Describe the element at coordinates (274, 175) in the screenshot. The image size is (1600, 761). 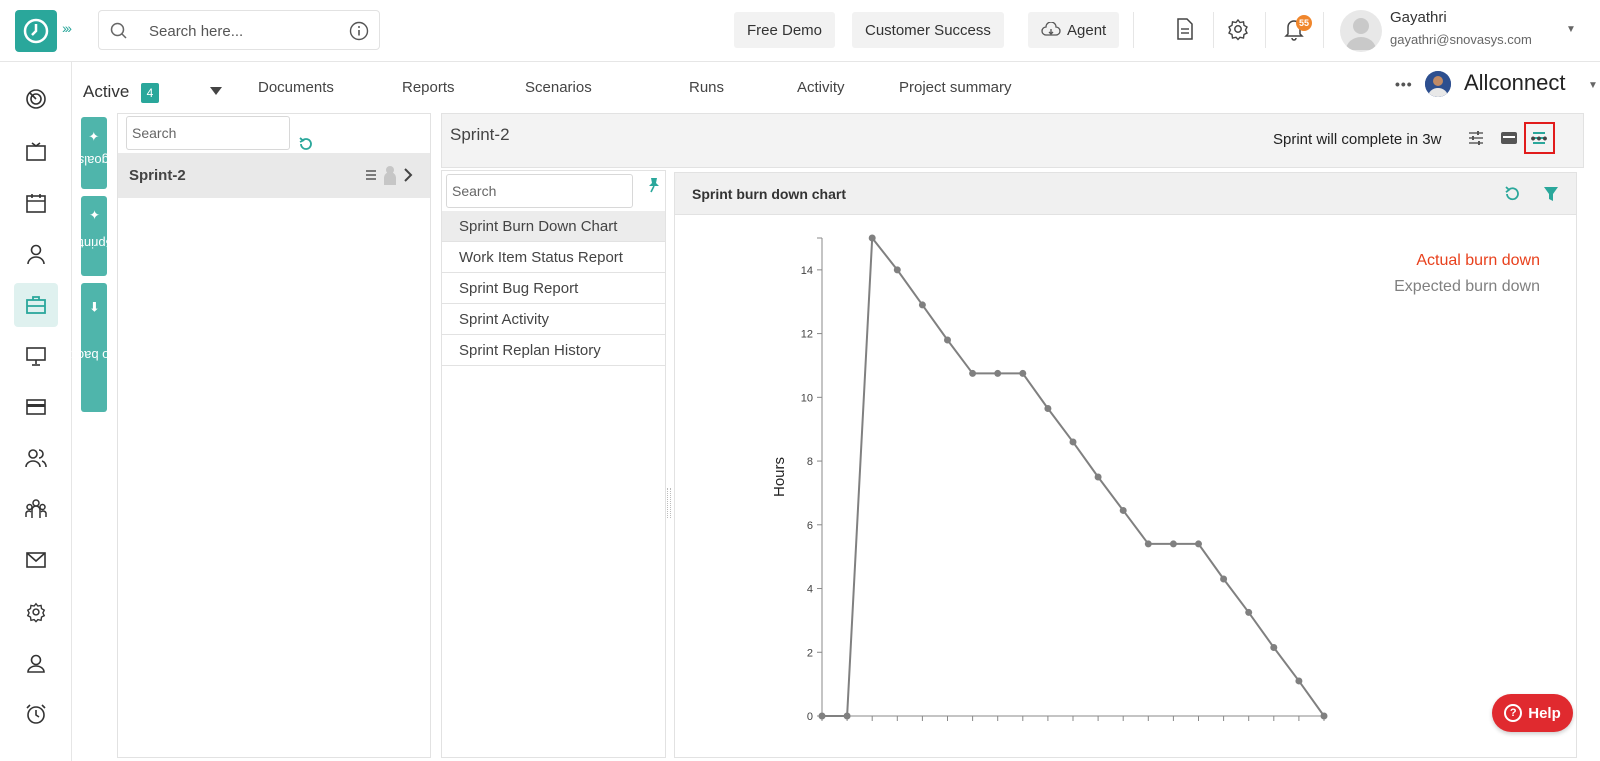
I see `sprint-row: Sprint-2` at that location.